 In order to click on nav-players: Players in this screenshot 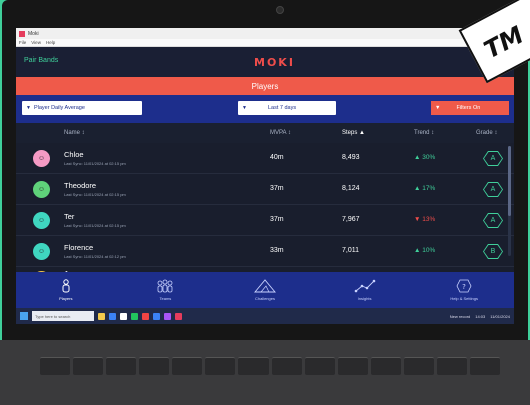, I will do `click(66, 290)`.